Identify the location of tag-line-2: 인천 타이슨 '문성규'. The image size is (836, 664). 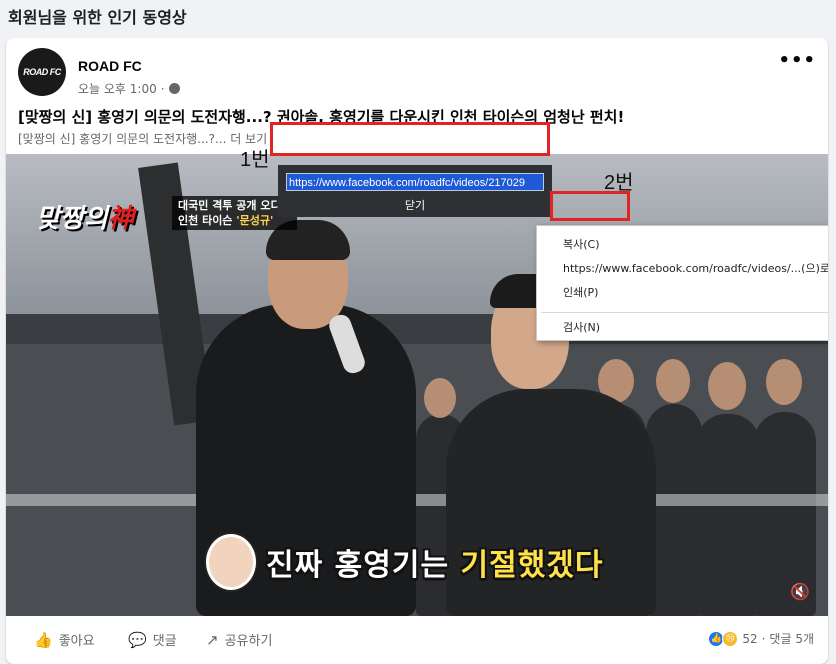
(234, 220).